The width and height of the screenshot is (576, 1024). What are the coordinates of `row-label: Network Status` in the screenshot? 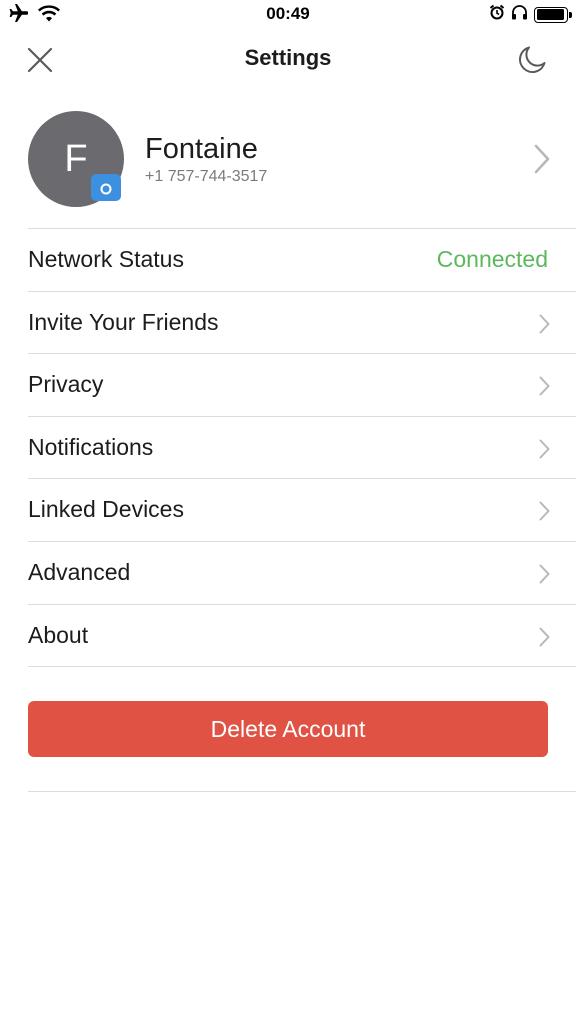 It's located at (106, 259).